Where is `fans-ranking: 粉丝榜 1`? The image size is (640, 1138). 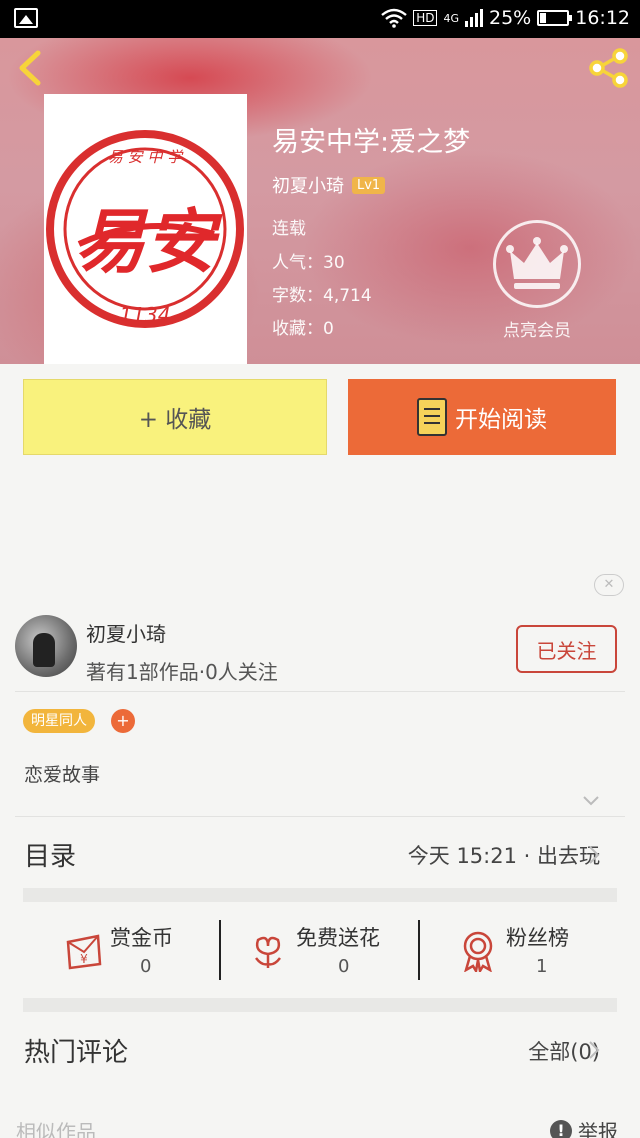
fans-ranking: 粉丝榜 1 is located at coordinates (540, 950).